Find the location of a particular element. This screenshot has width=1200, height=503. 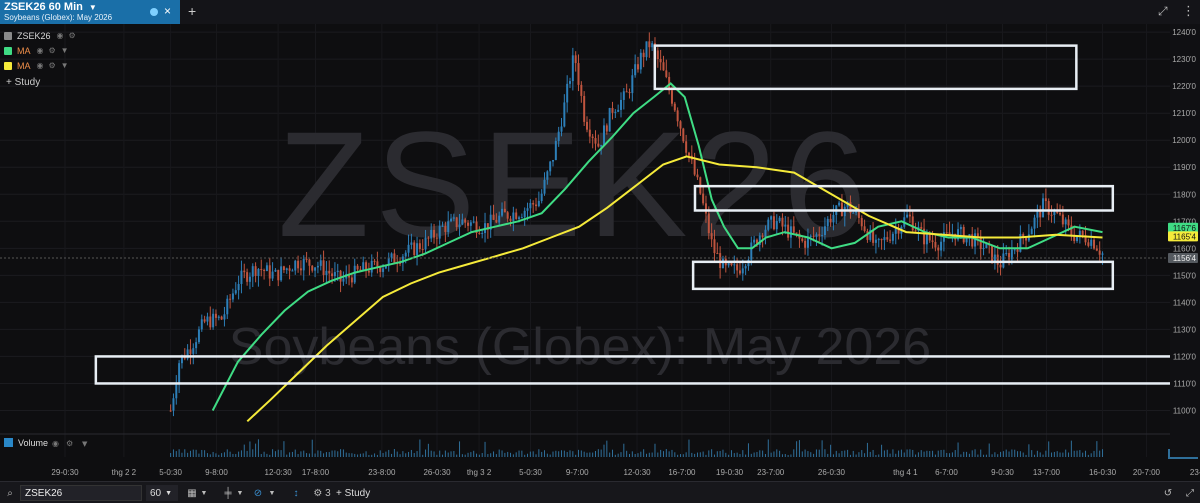

interval-select: 60 ▼ is located at coordinates (162, 493).